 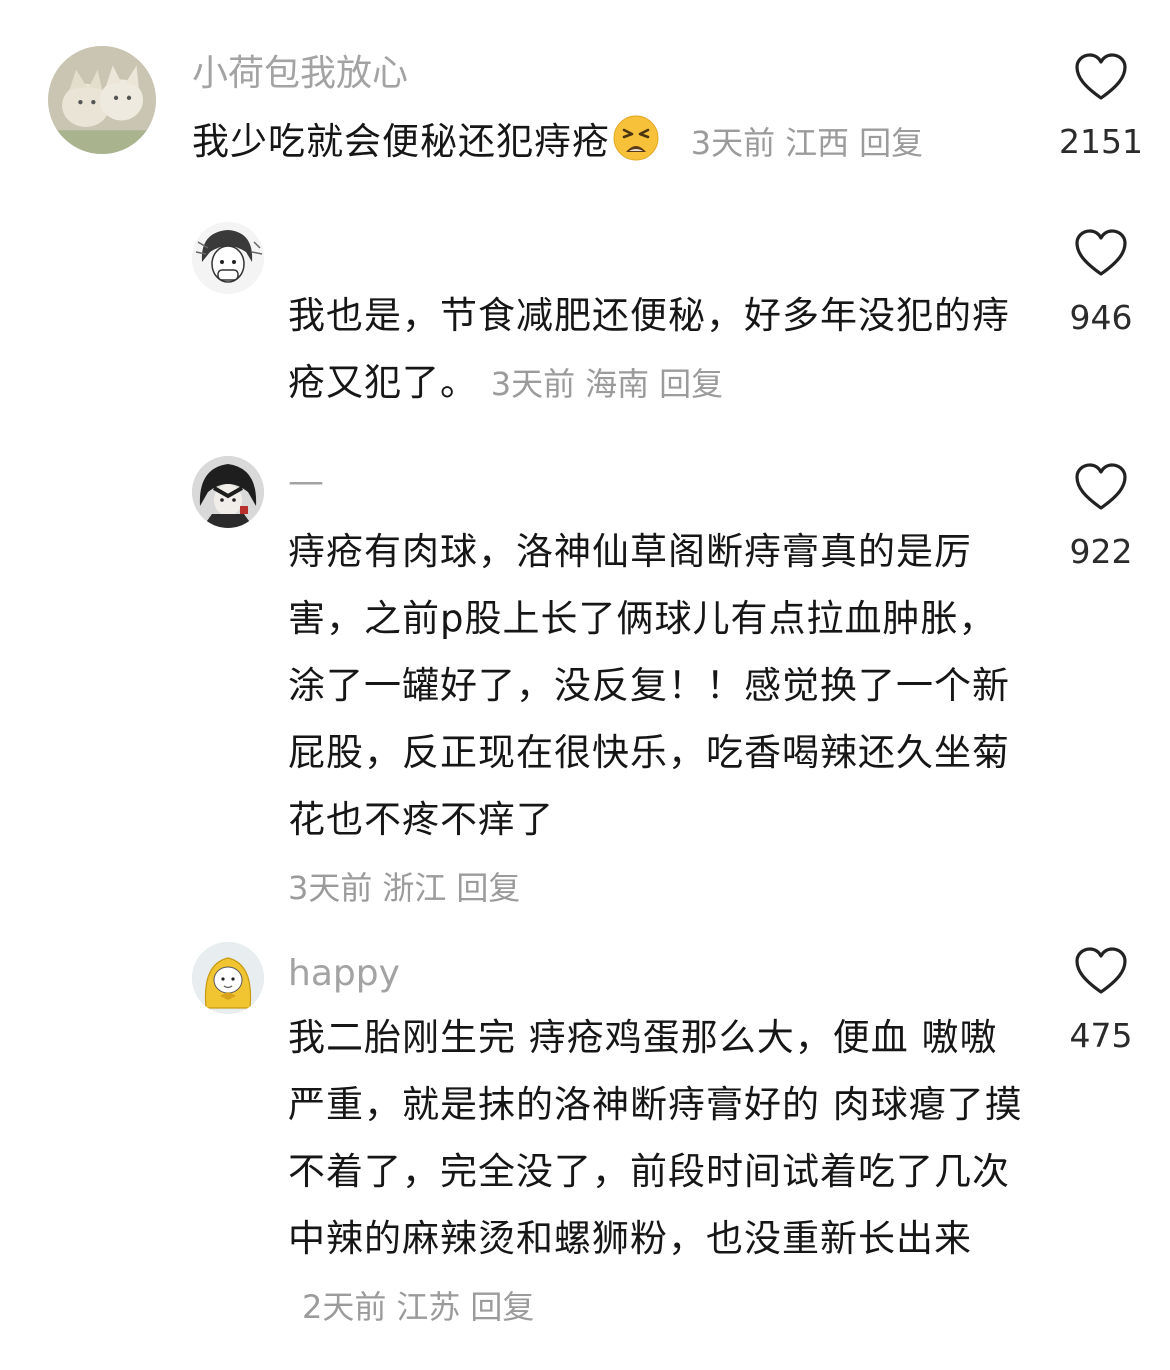 I want to click on comment-location: 浙江, so click(x=414, y=888).